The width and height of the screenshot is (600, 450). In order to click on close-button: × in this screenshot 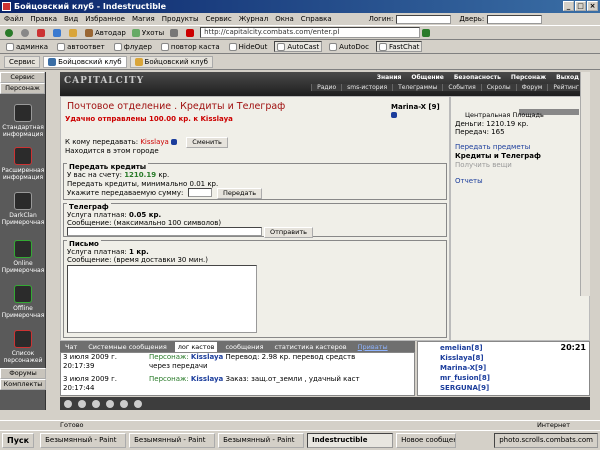, I will do `click(592, 6)`.